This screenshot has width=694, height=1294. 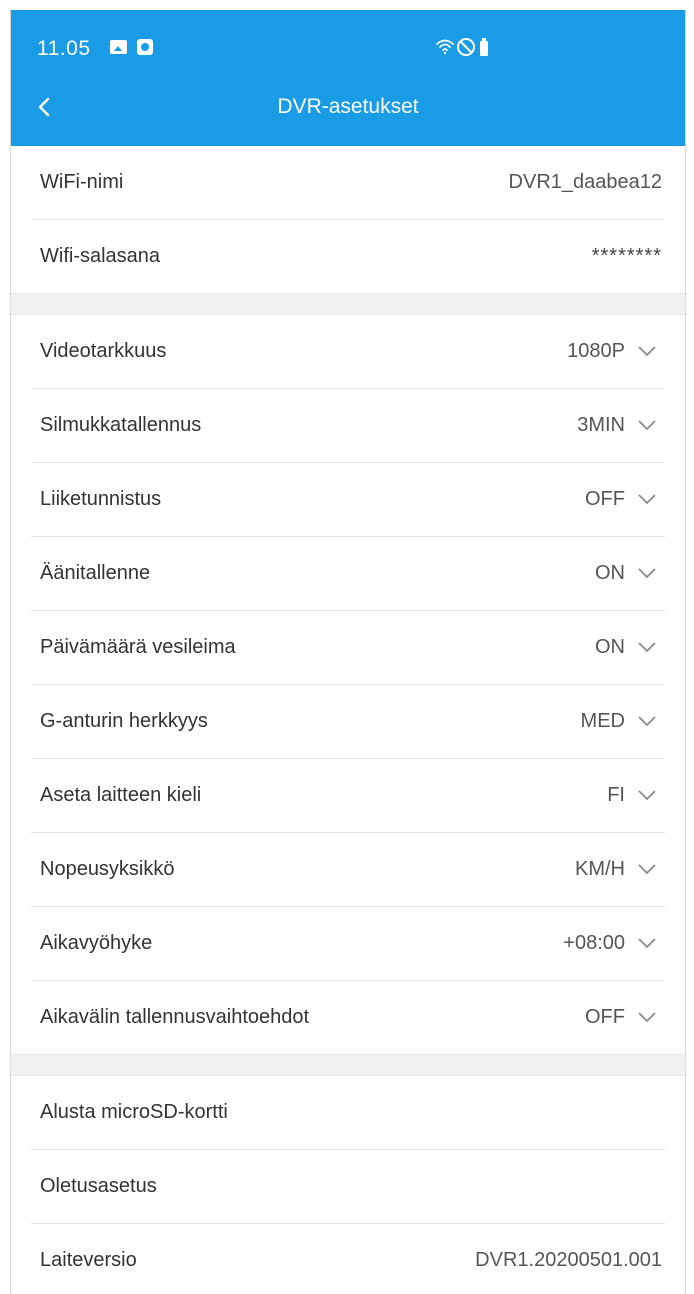 I want to click on page-title: DVR-asetukset, so click(x=348, y=106).